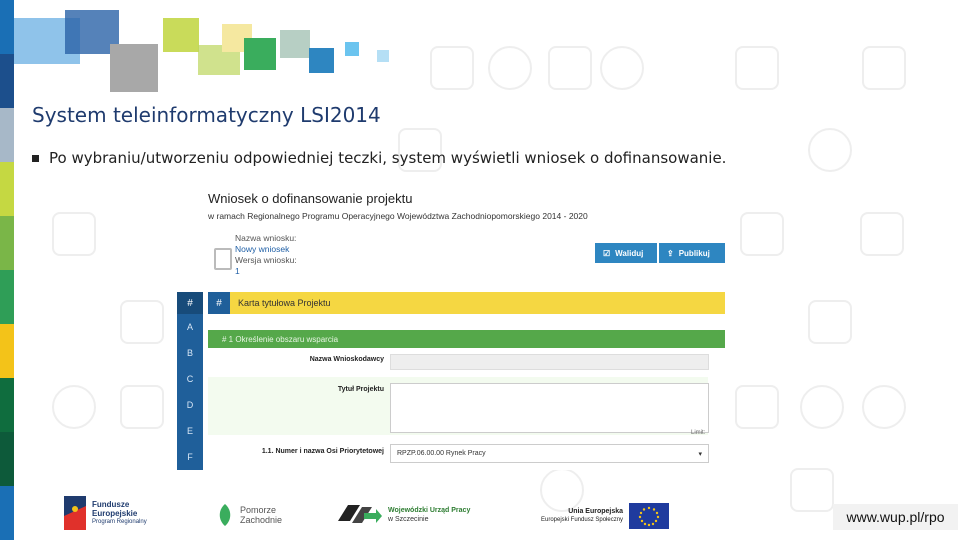  I want to click on section-sidebar: # A B C D E F, so click(190, 381).